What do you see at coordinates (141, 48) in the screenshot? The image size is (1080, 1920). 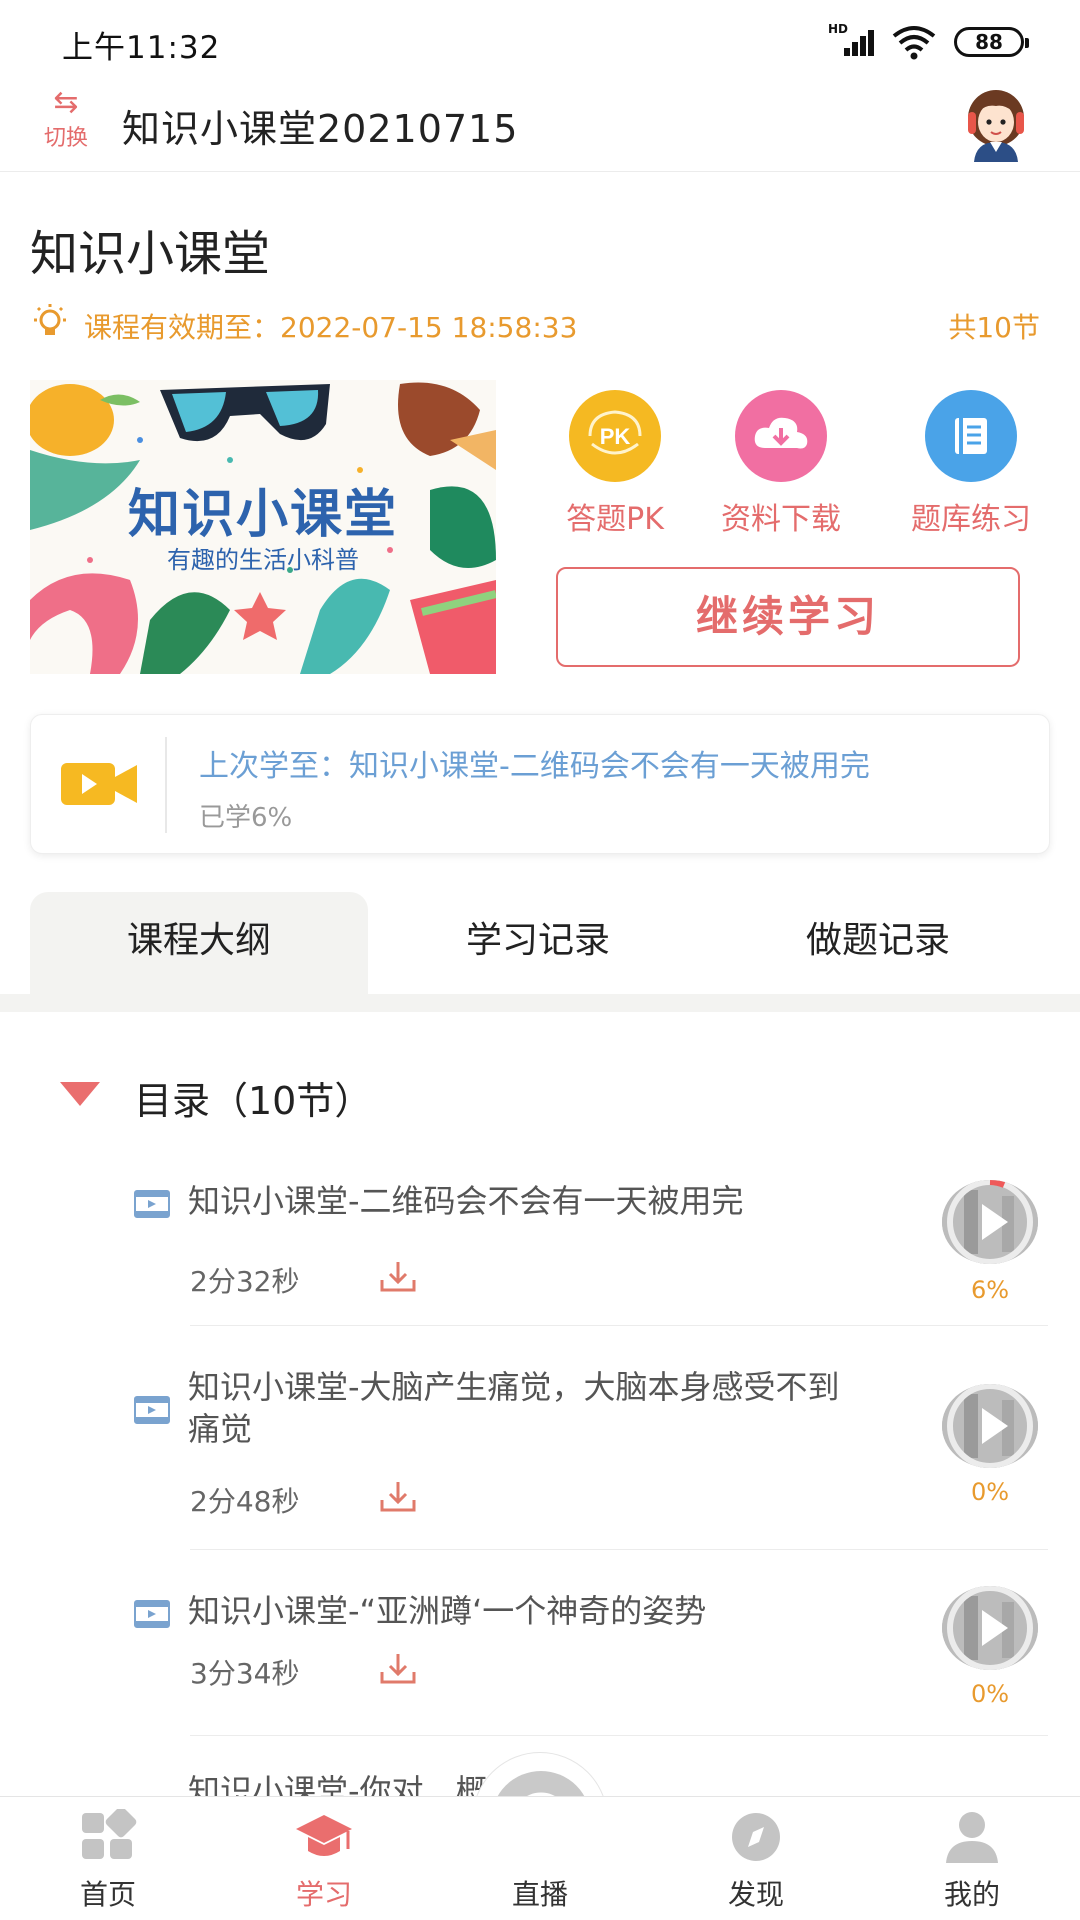 I see `status-time: 上午11:32` at bounding box center [141, 48].